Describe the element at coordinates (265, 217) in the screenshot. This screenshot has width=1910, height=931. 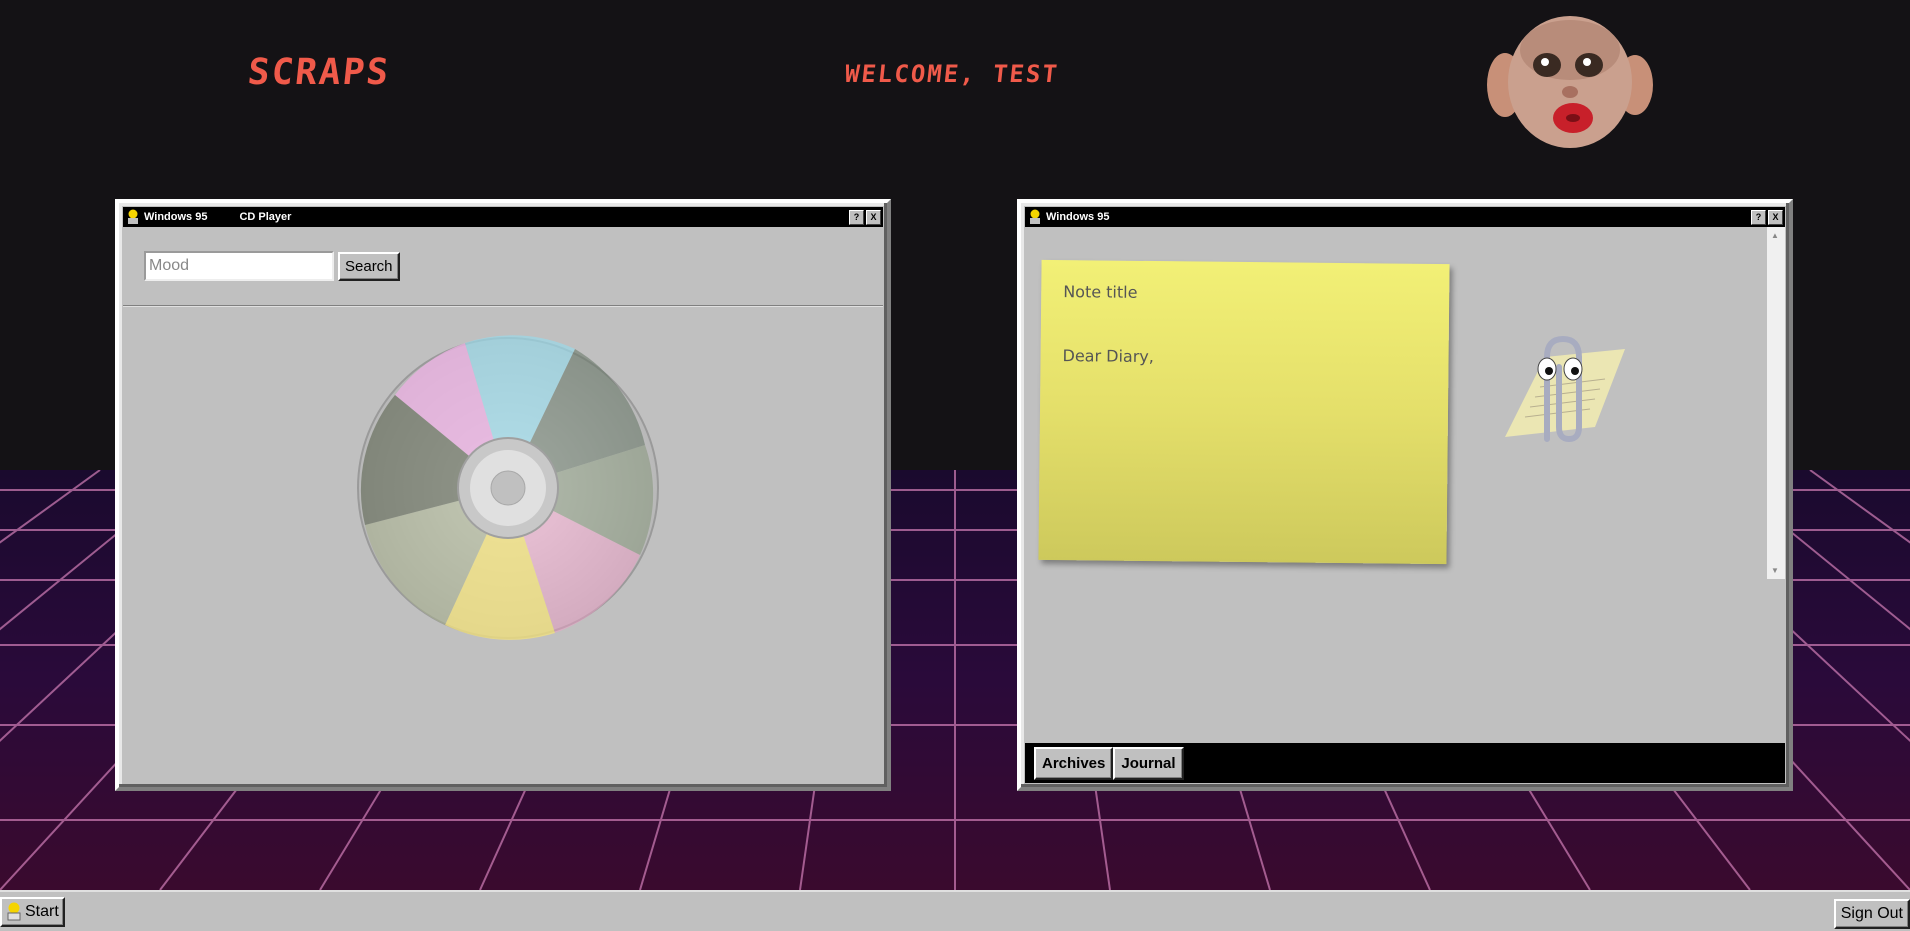
I see `app-name: CD Player` at that location.